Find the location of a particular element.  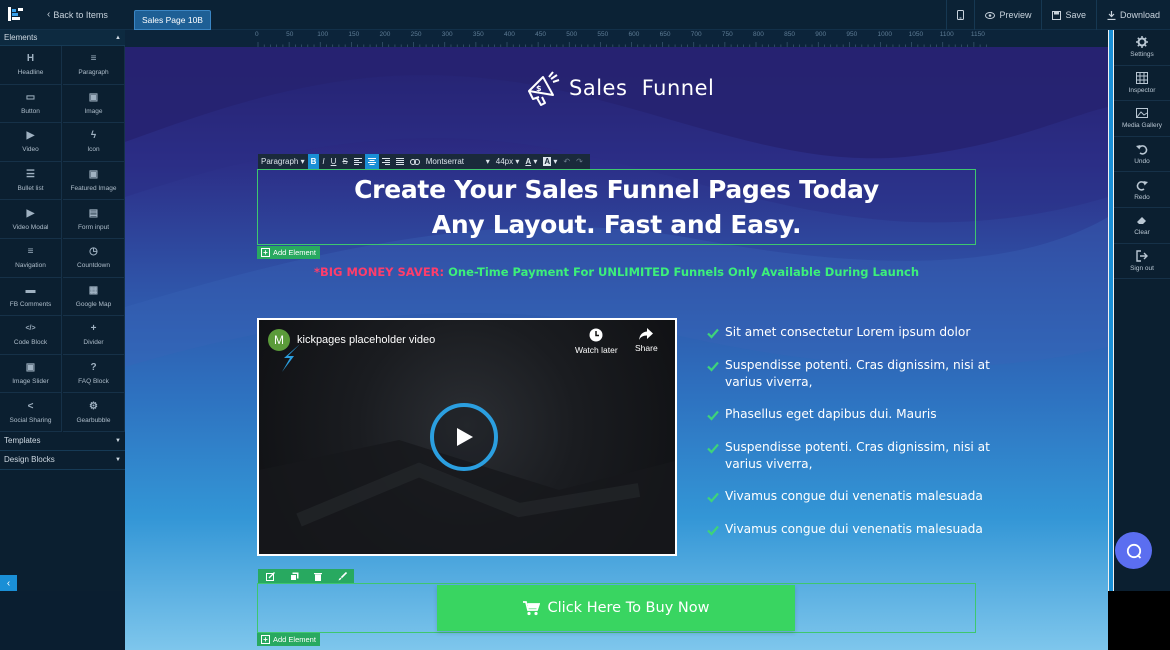

caret-down-icon: ▼ is located at coordinates (118, 459).